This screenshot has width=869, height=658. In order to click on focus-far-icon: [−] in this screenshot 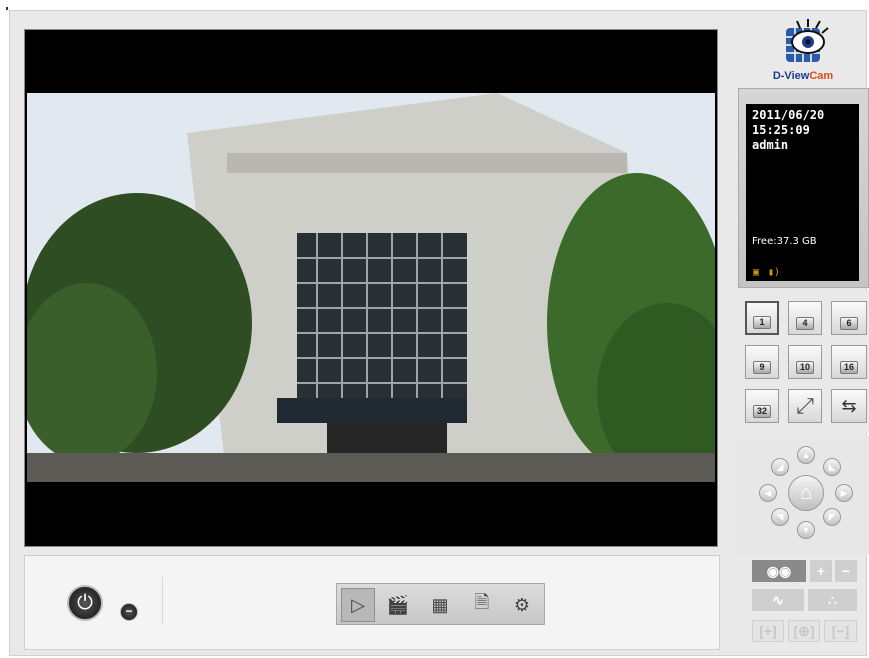, I will do `click(840, 631)`.